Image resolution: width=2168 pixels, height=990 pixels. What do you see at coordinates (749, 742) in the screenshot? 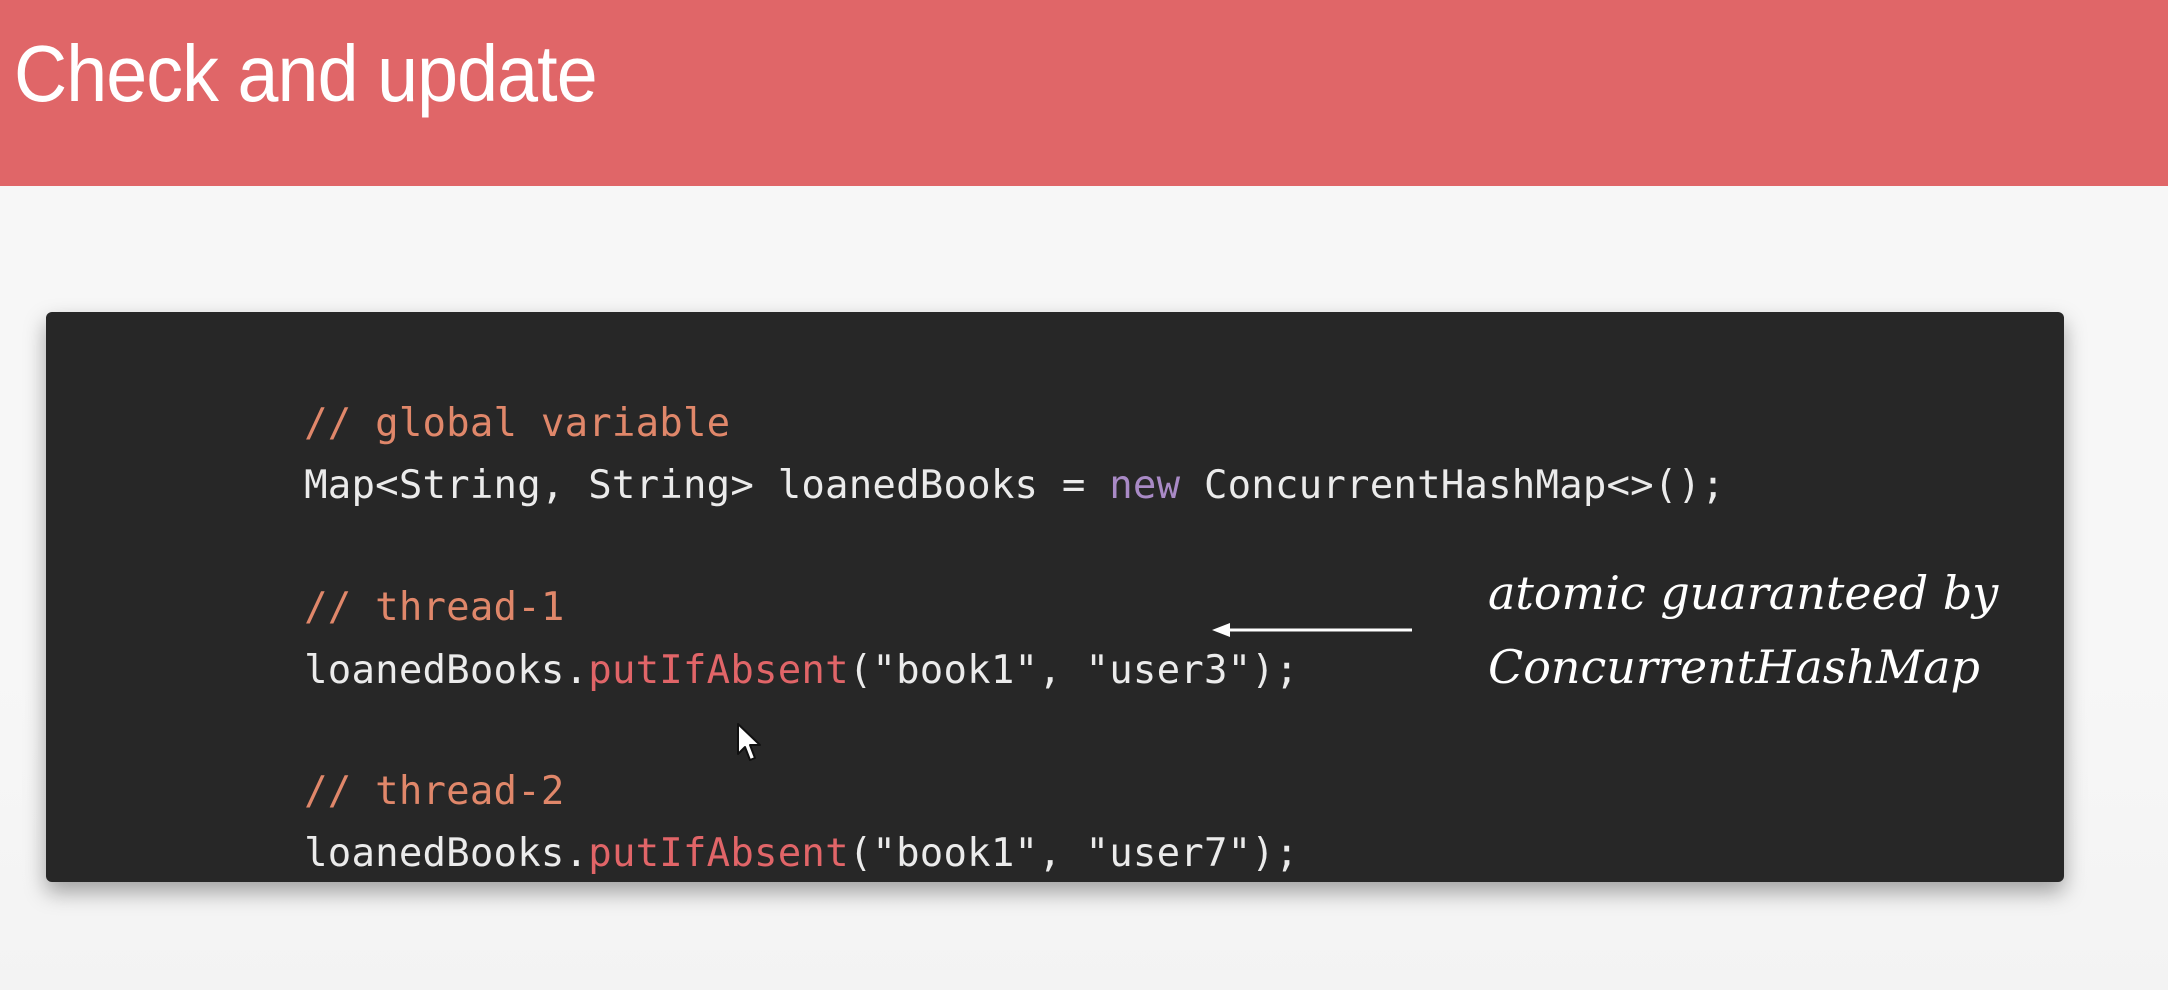
I see `mouse-cursor-icon` at bounding box center [749, 742].